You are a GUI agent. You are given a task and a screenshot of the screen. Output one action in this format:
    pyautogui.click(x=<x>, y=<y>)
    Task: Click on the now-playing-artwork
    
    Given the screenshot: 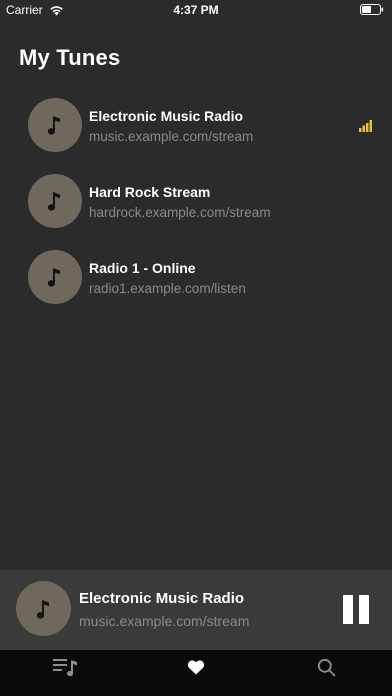 What is the action you would take?
    pyautogui.click(x=43, y=608)
    